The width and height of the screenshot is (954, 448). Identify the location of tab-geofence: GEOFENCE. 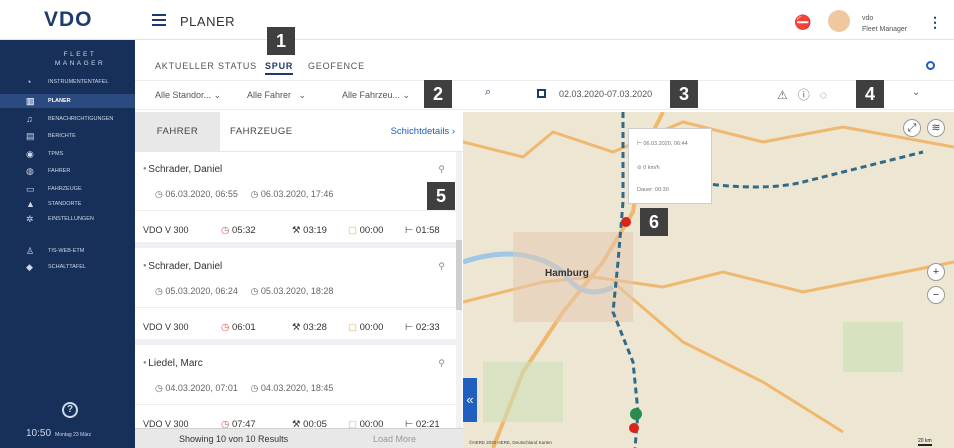
(336, 66).